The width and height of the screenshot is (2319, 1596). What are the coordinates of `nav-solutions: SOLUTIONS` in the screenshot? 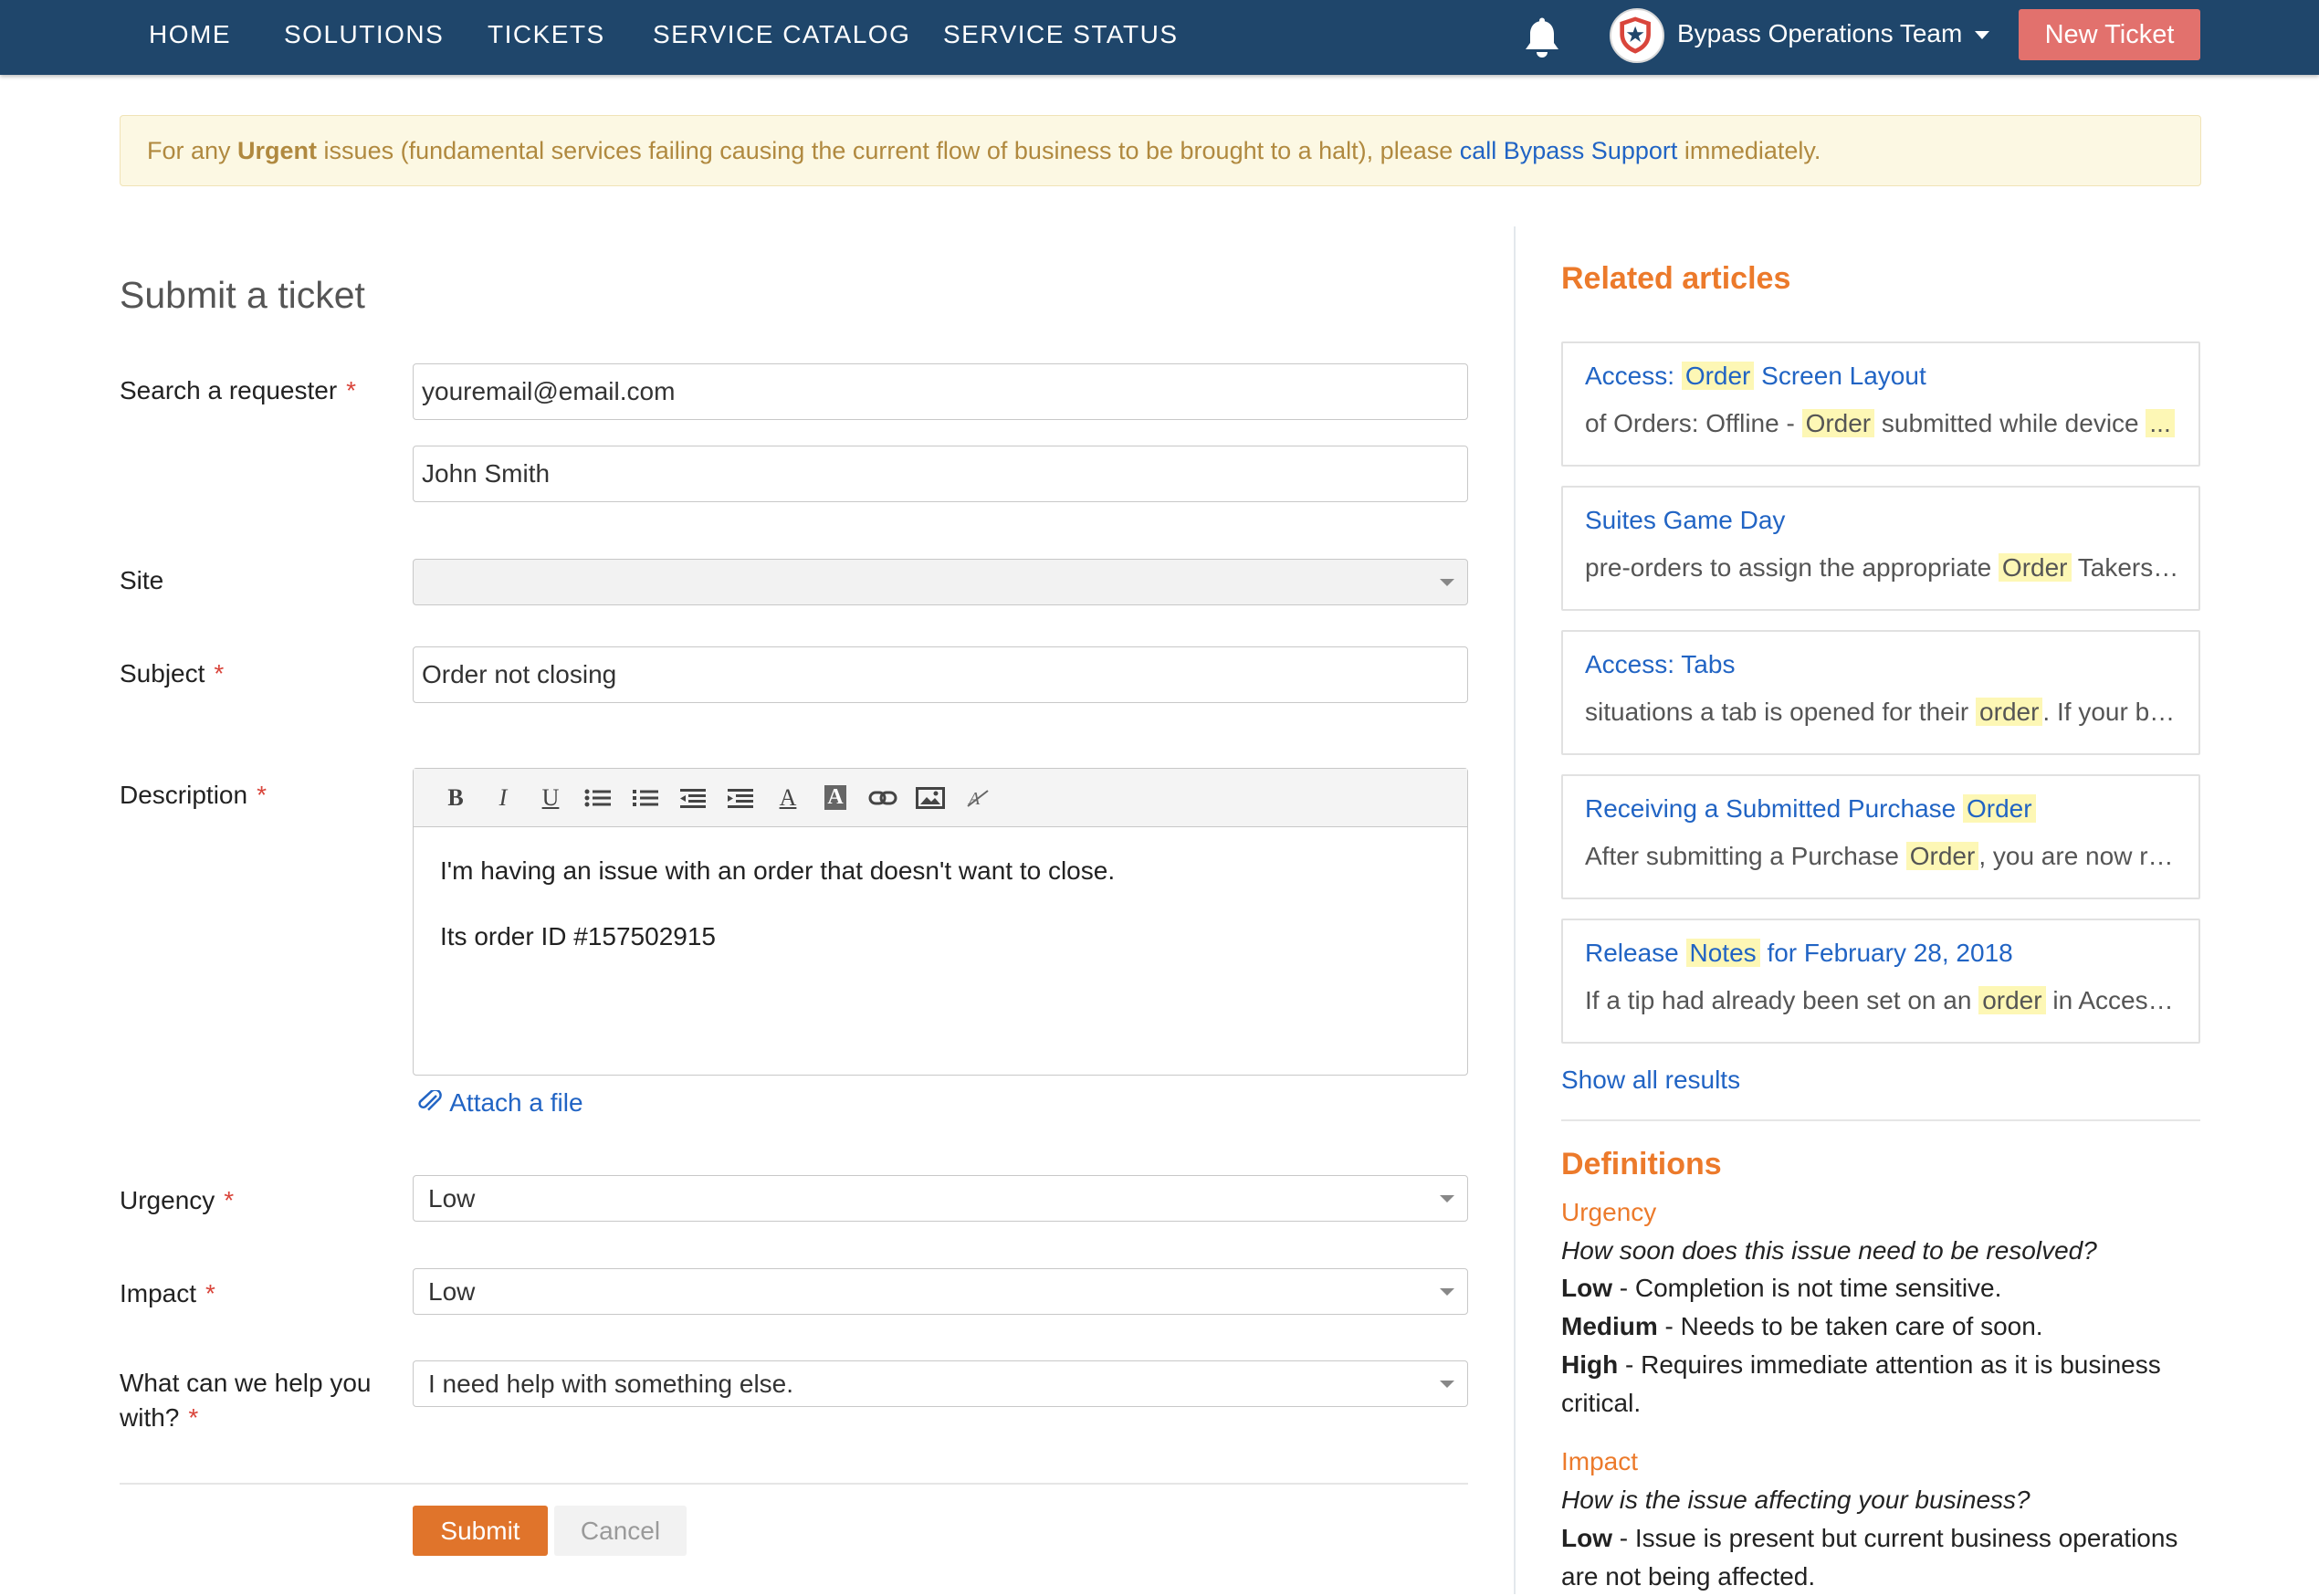 It's located at (364, 35).